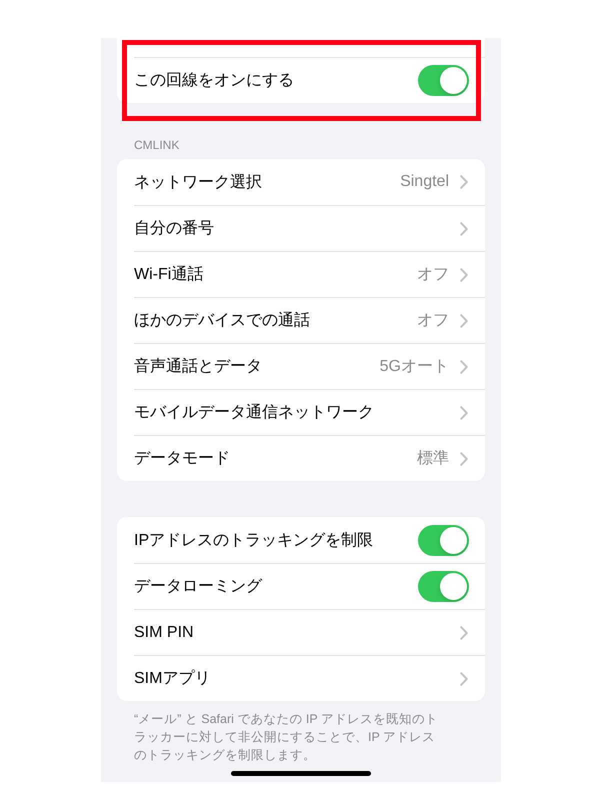  Describe the element at coordinates (214, 81) in the screenshot. I see `setting-label: この回線をオンにする` at that location.